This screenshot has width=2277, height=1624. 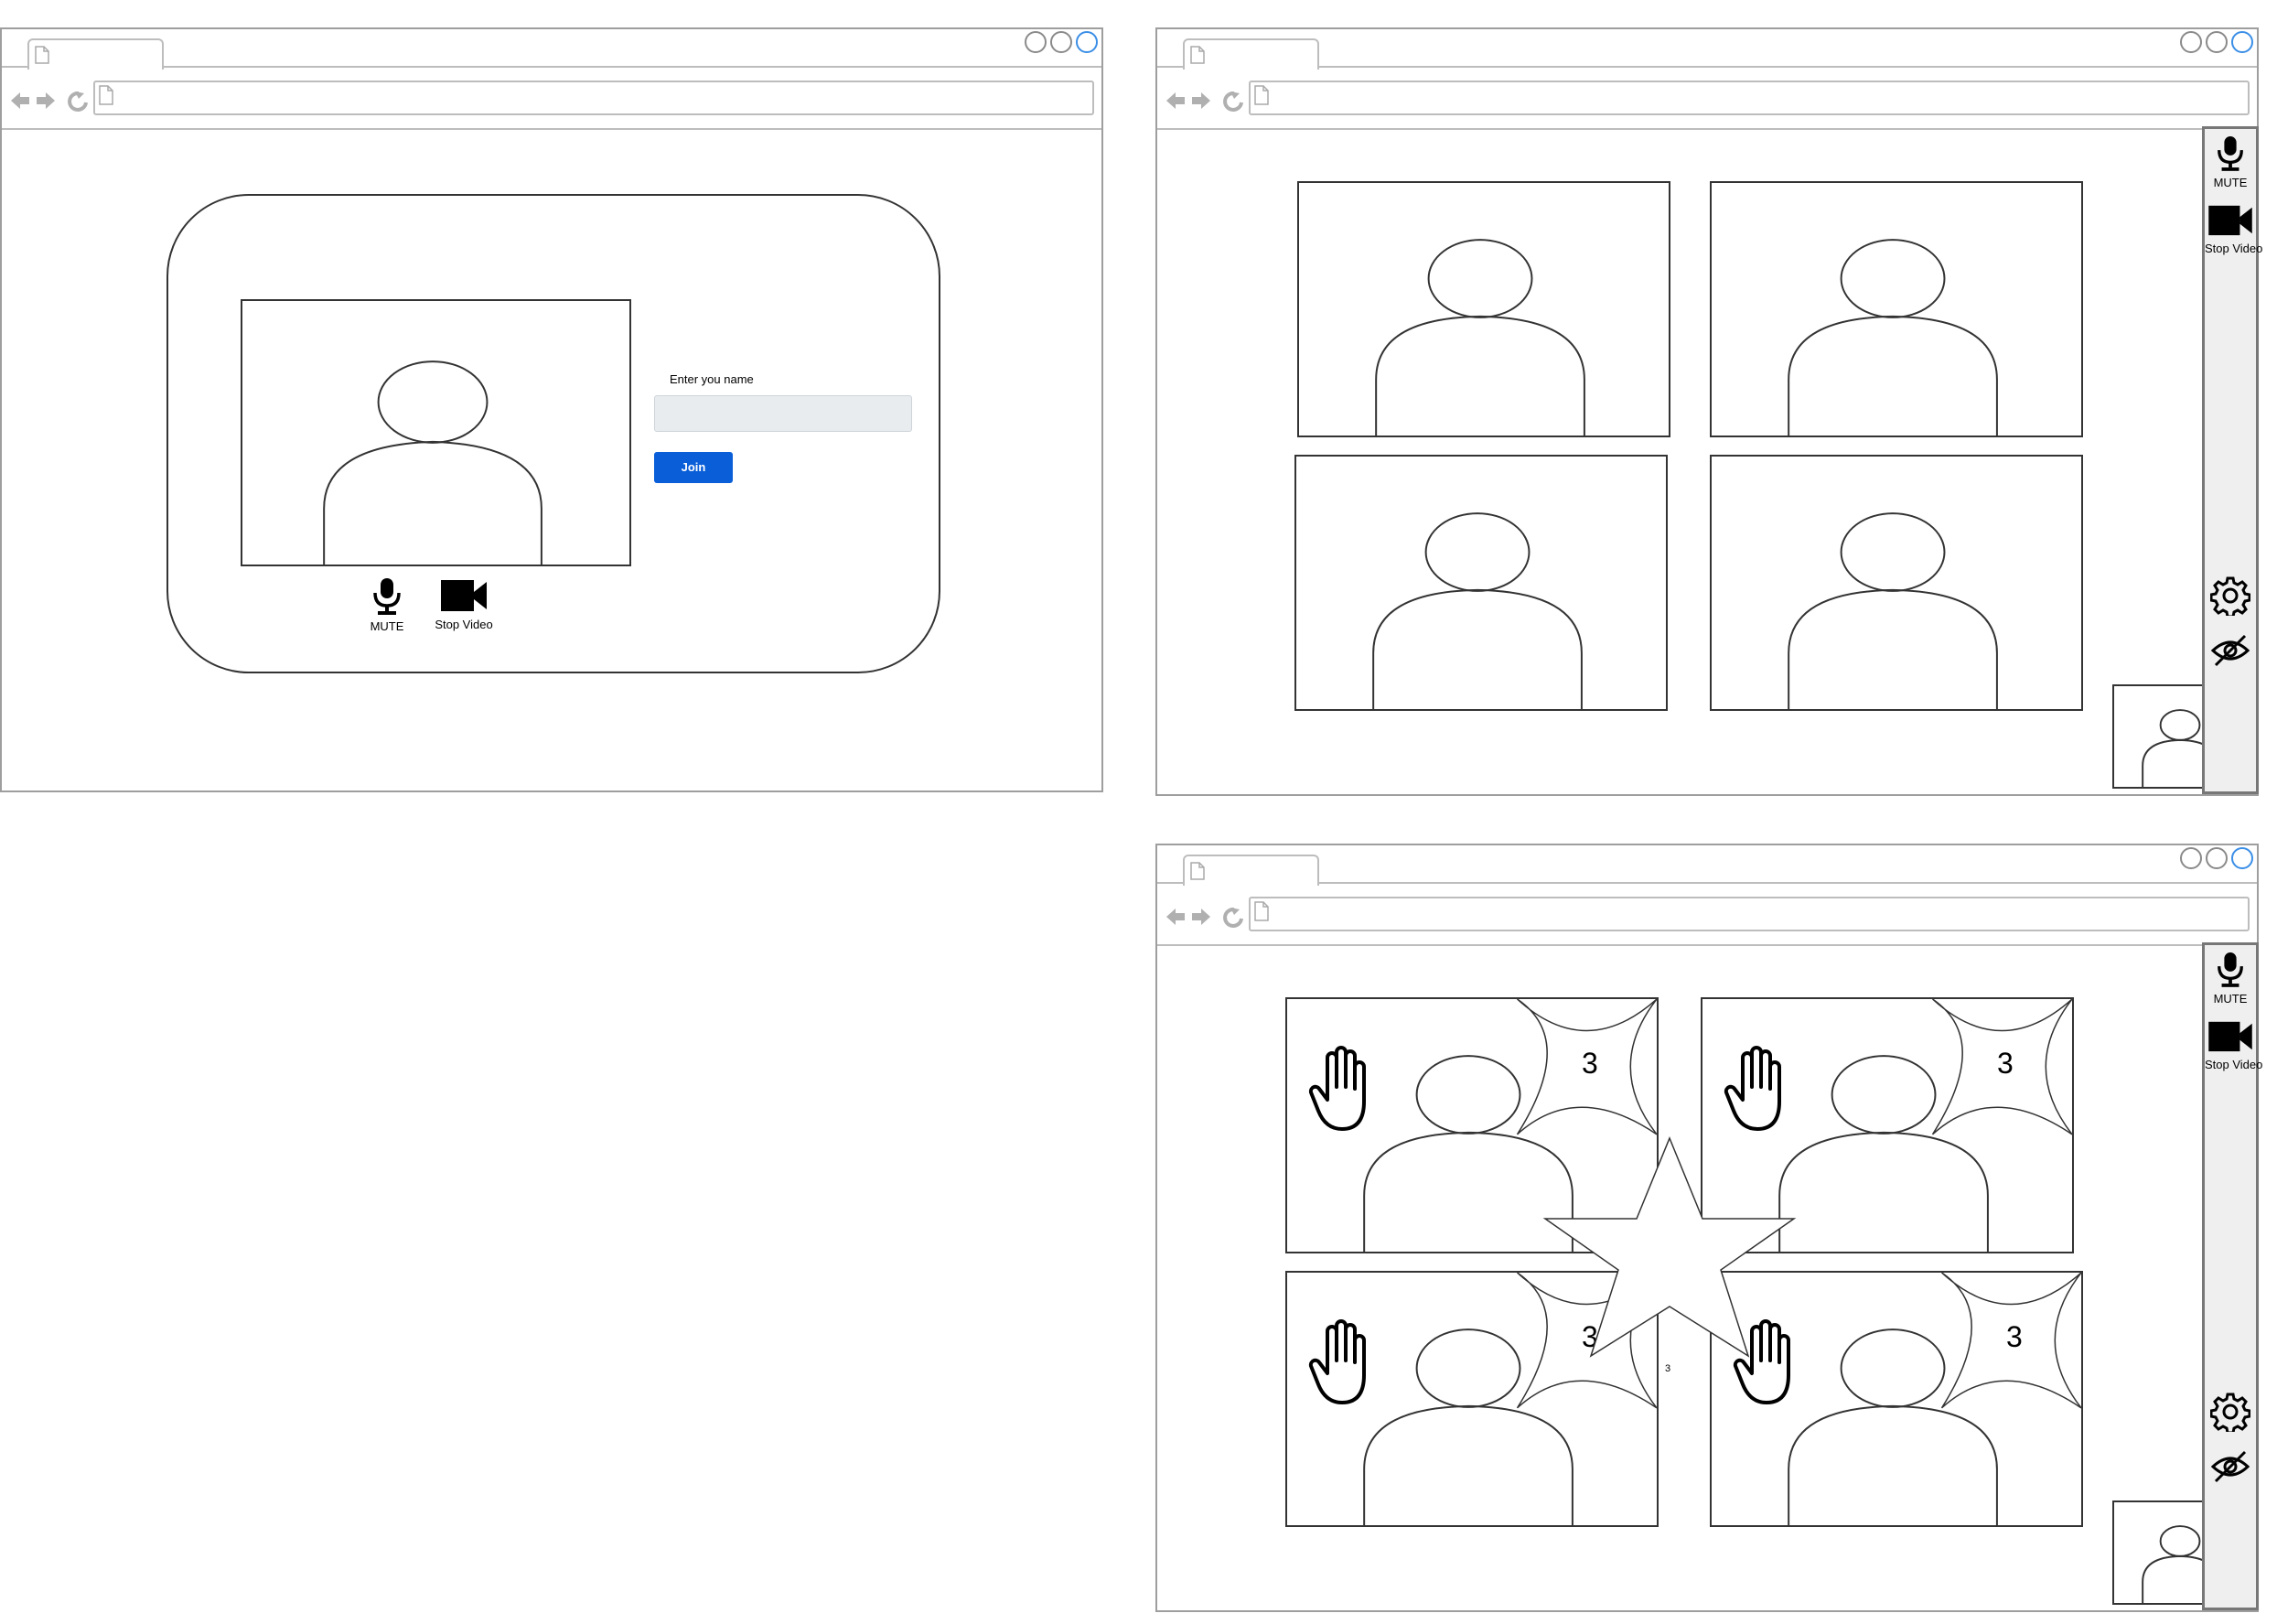 What do you see at coordinates (1668, 1368) in the screenshot?
I see `star-count: 3` at bounding box center [1668, 1368].